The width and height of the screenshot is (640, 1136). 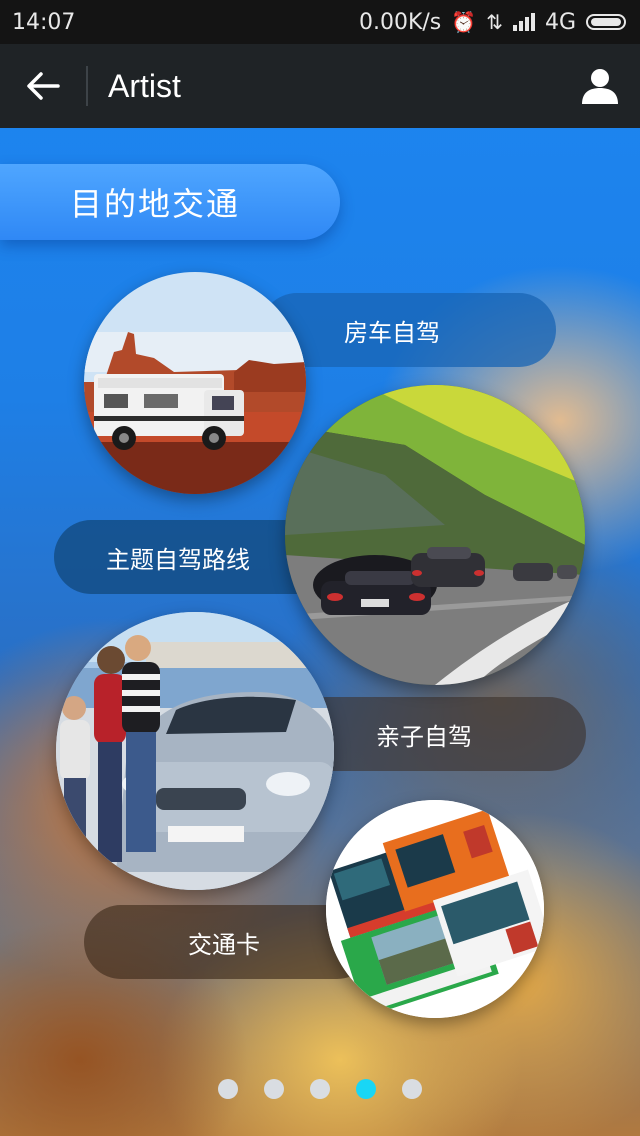 What do you see at coordinates (606, 22) in the screenshot?
I see `battery-icon` at bounding box center [606, 22].